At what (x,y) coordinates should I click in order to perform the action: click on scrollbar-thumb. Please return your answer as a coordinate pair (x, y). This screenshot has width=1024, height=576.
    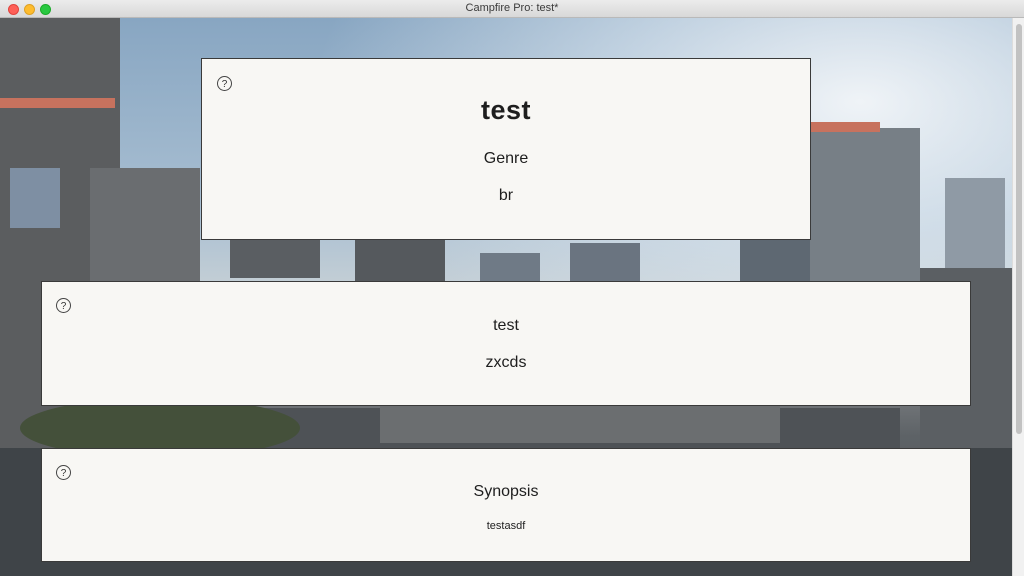
    Looking at the image, I should click on (1019, 229).